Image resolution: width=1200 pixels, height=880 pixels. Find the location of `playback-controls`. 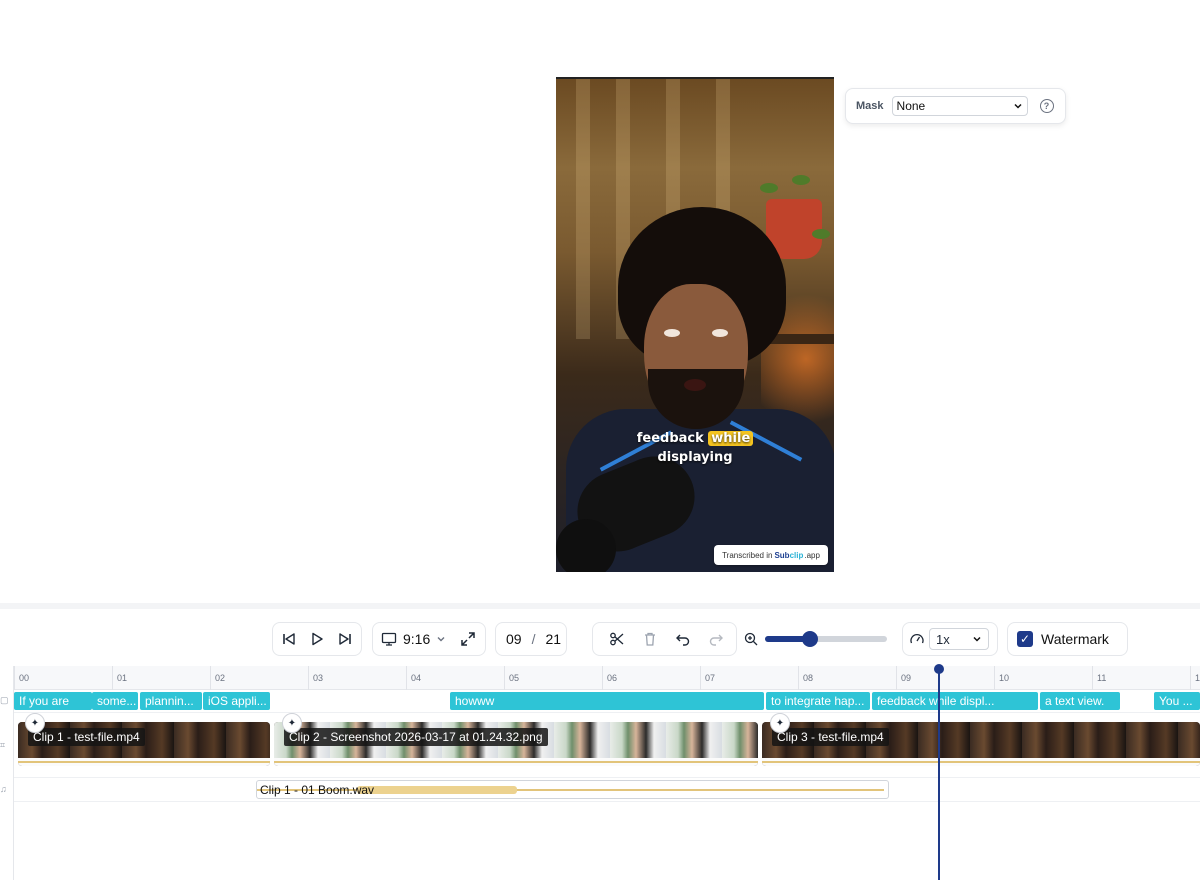

playback-controls is located at coordinates (317, 639).